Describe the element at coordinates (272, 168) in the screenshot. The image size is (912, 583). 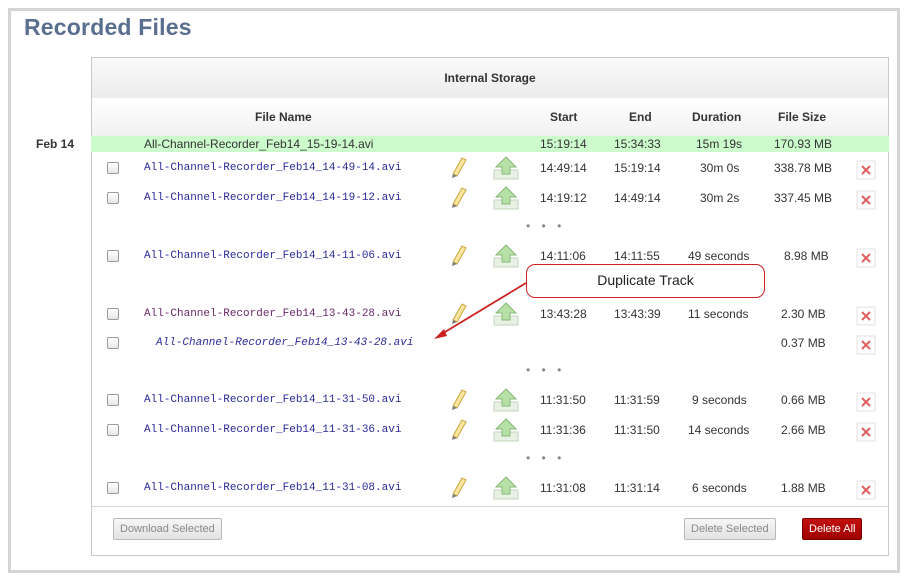
I see `file-link: All-Channel-Recorder_Feb14_14-49-14.avi` at that location.